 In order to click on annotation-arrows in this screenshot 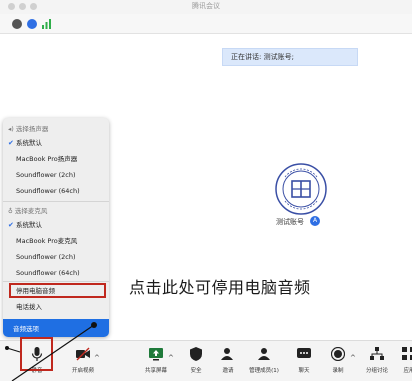, I will do `click(51, 351)`.